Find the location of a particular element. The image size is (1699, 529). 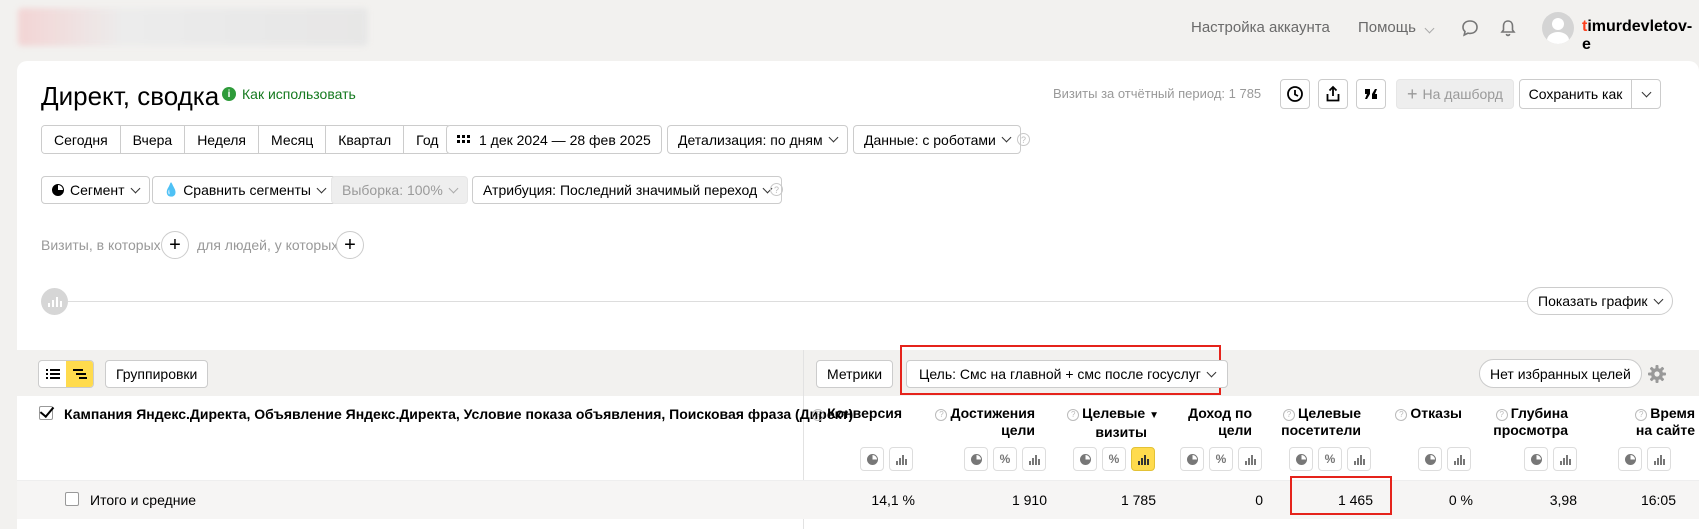

dimensions-checkbox is located at coordinates (46, 413).